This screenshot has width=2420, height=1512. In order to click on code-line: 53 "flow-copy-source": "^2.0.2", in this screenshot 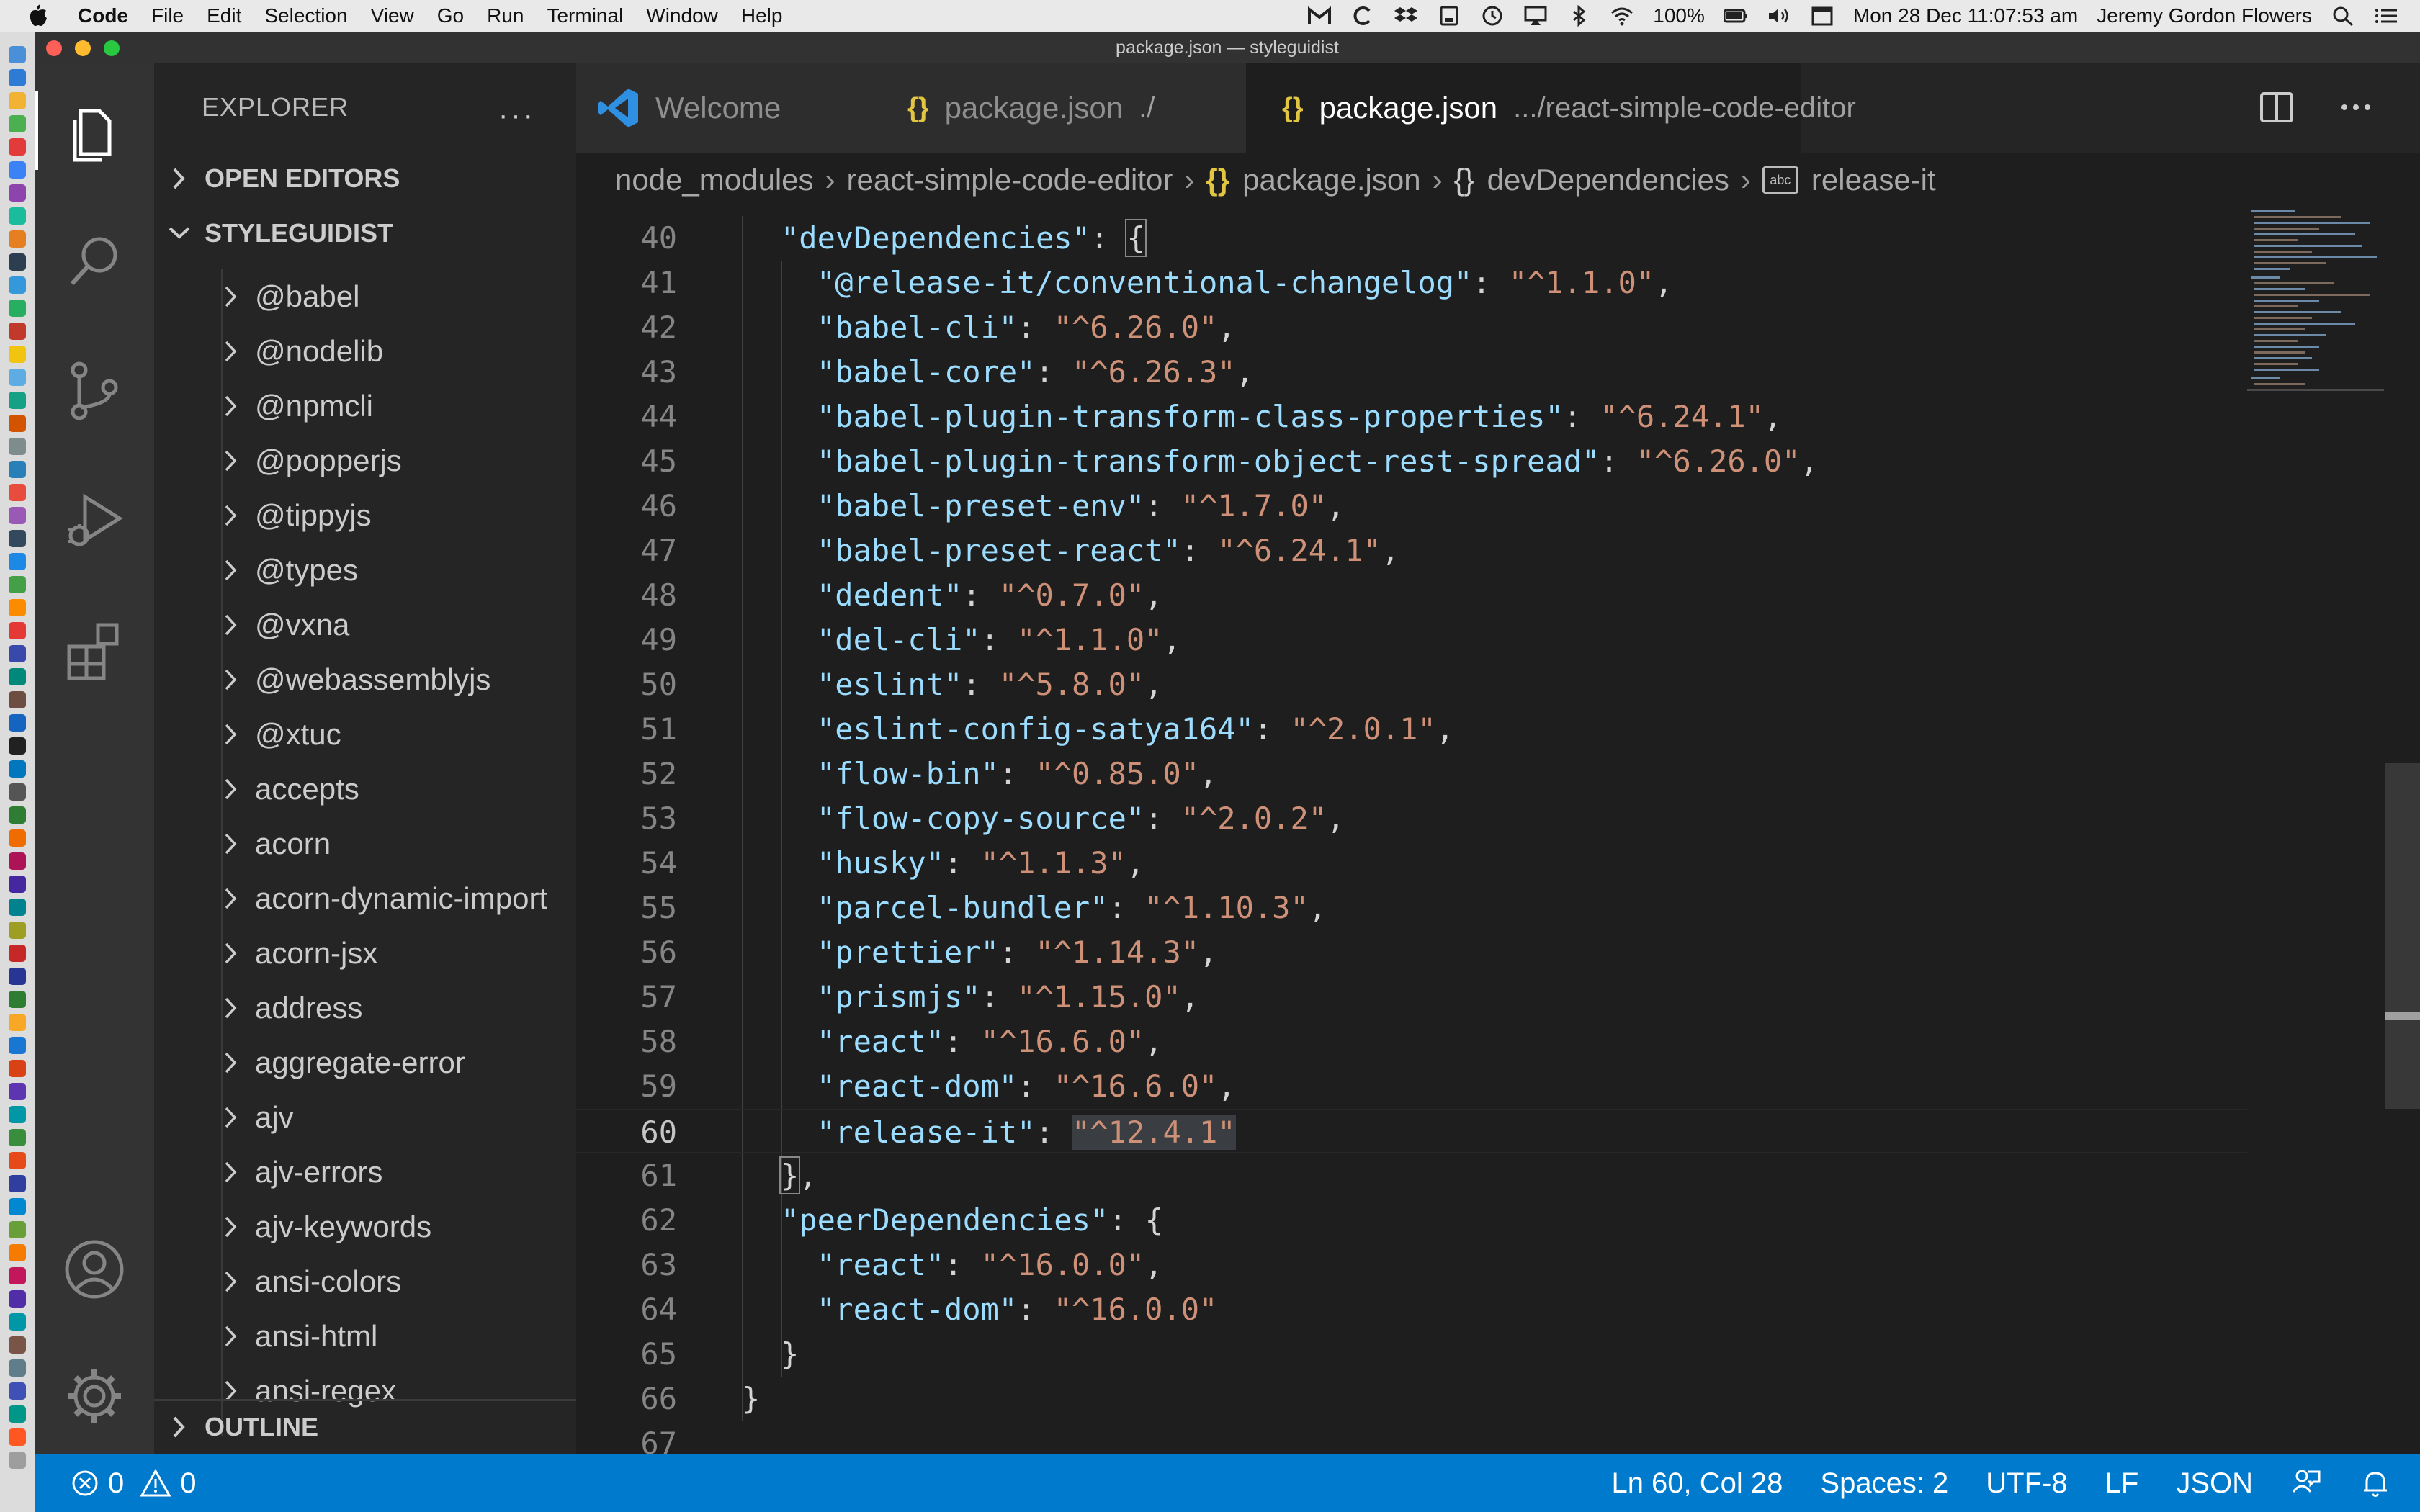, I will do `click(1411, 818)`.